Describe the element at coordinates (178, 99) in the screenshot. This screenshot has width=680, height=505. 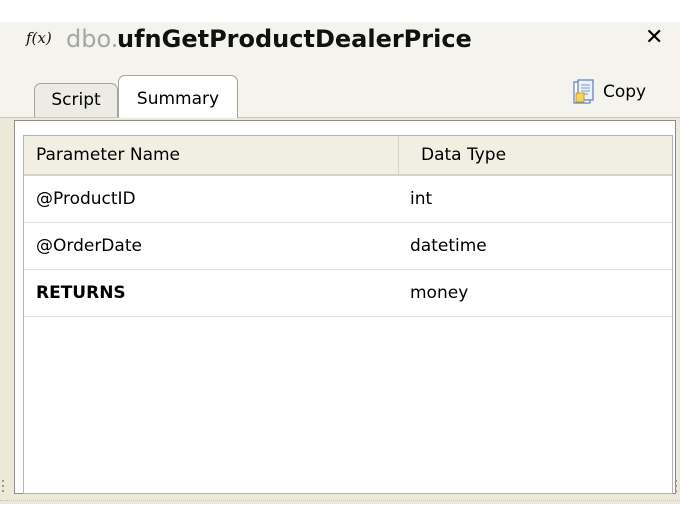
I see `tab-summary-label: Summary` at that location.